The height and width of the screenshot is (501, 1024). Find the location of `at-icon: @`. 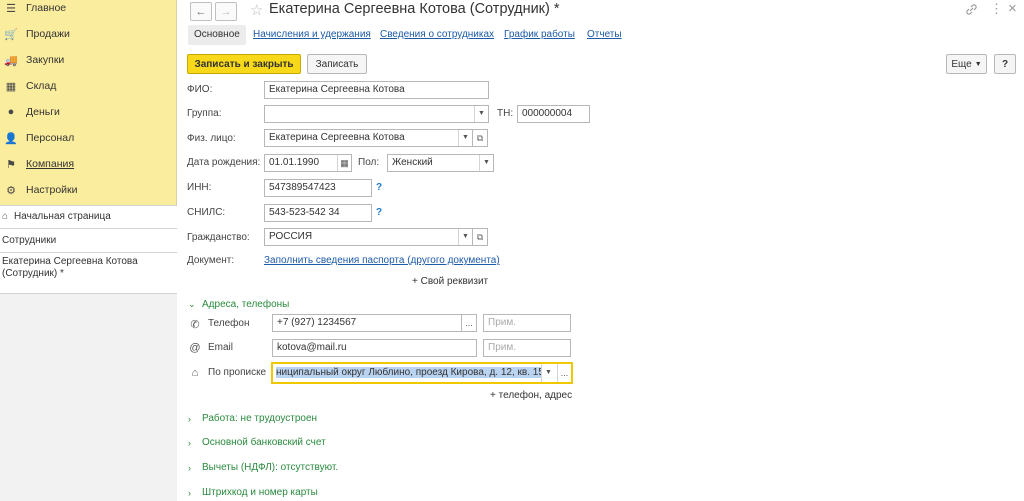

at-icon: @ is located at coordinates (195, 348).